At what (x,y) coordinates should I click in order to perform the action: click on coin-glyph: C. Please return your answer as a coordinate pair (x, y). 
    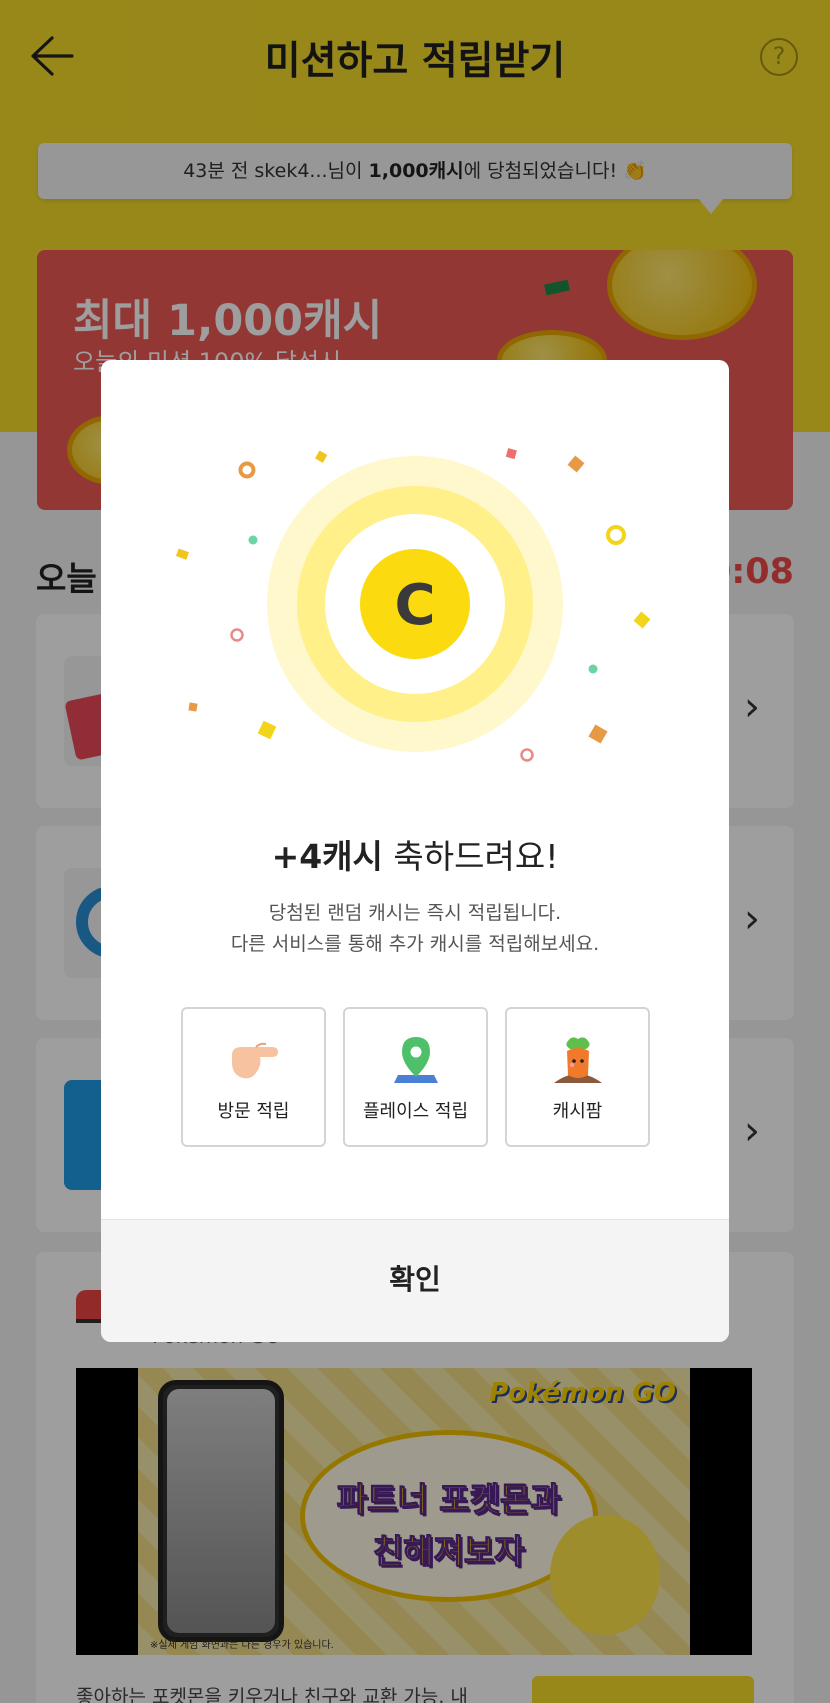
    Looking at the image, I should click on (414, 605).